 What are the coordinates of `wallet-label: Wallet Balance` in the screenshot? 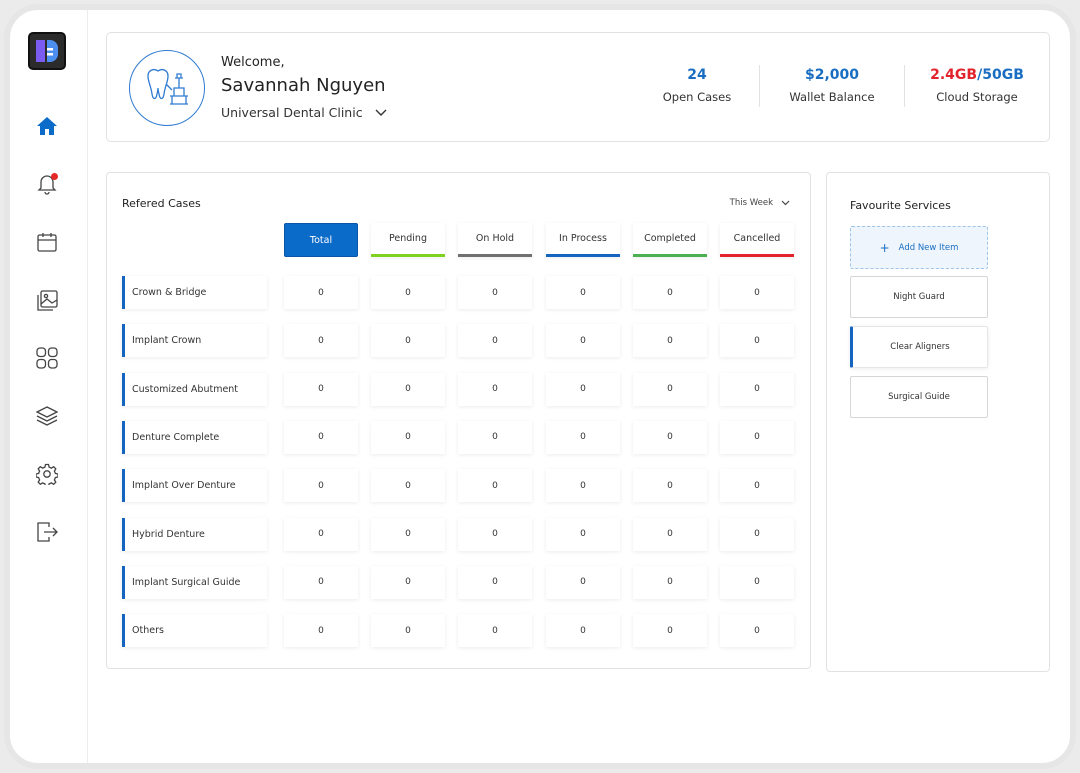 It's located at (832, 97).